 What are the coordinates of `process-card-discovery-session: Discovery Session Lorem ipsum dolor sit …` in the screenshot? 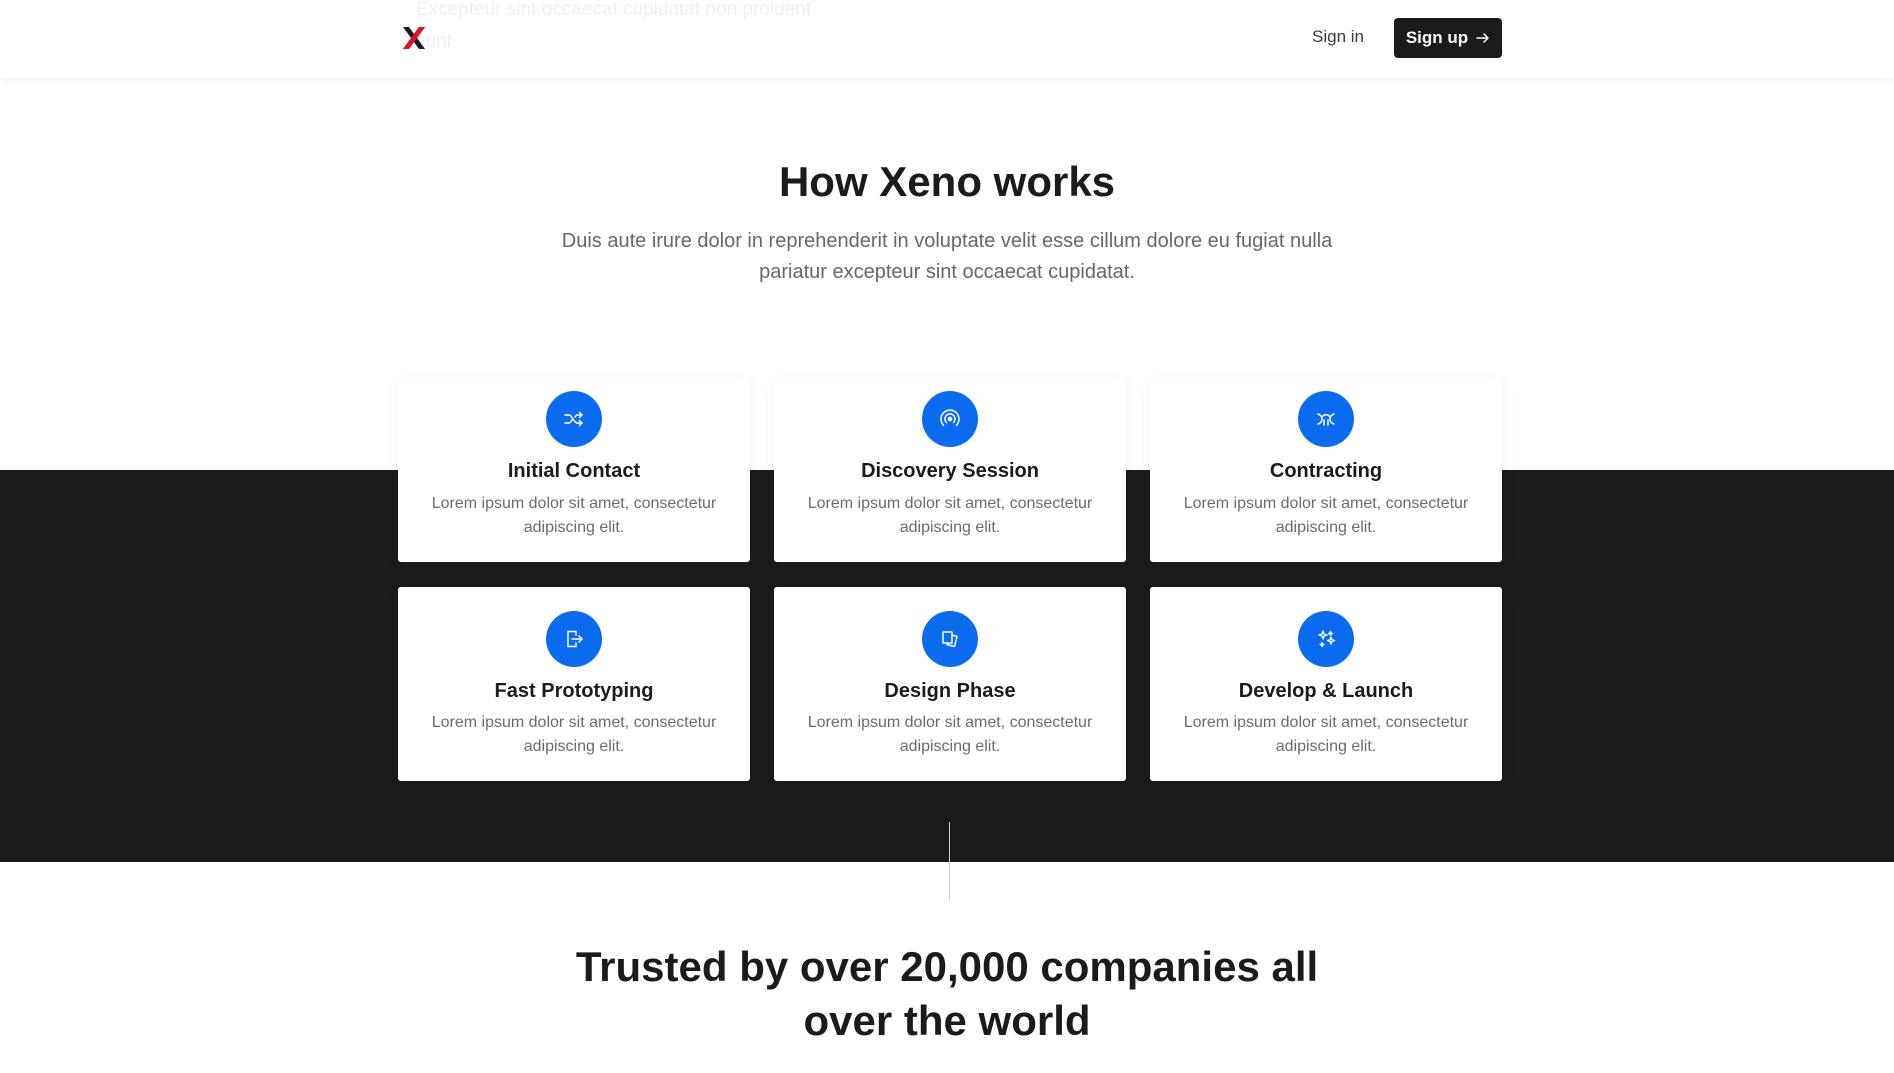 It's located at (950, 470).